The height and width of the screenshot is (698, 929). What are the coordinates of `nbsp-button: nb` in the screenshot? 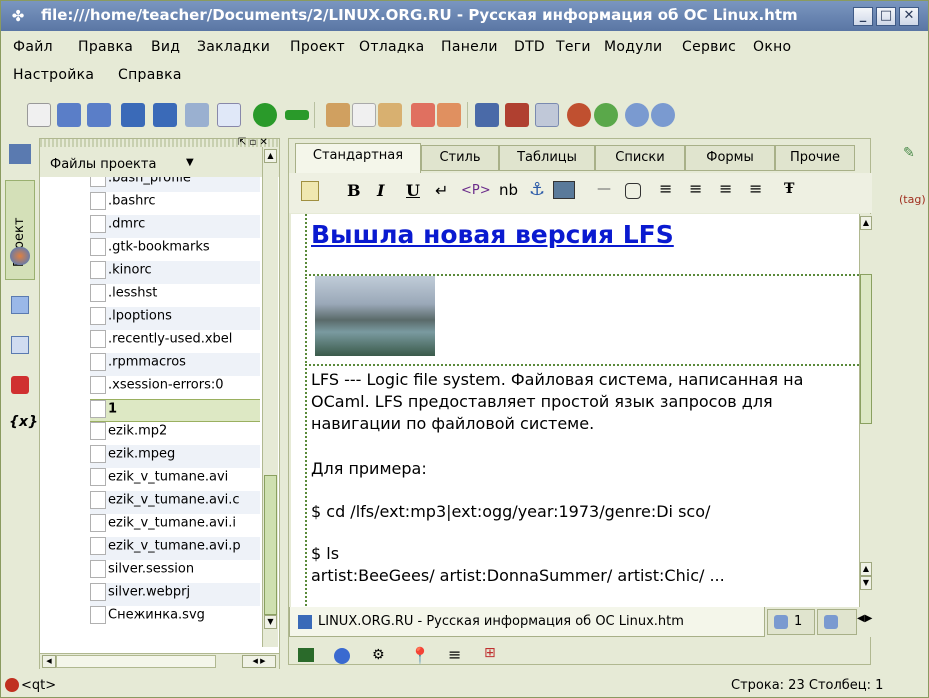 It's located at (508, 190).